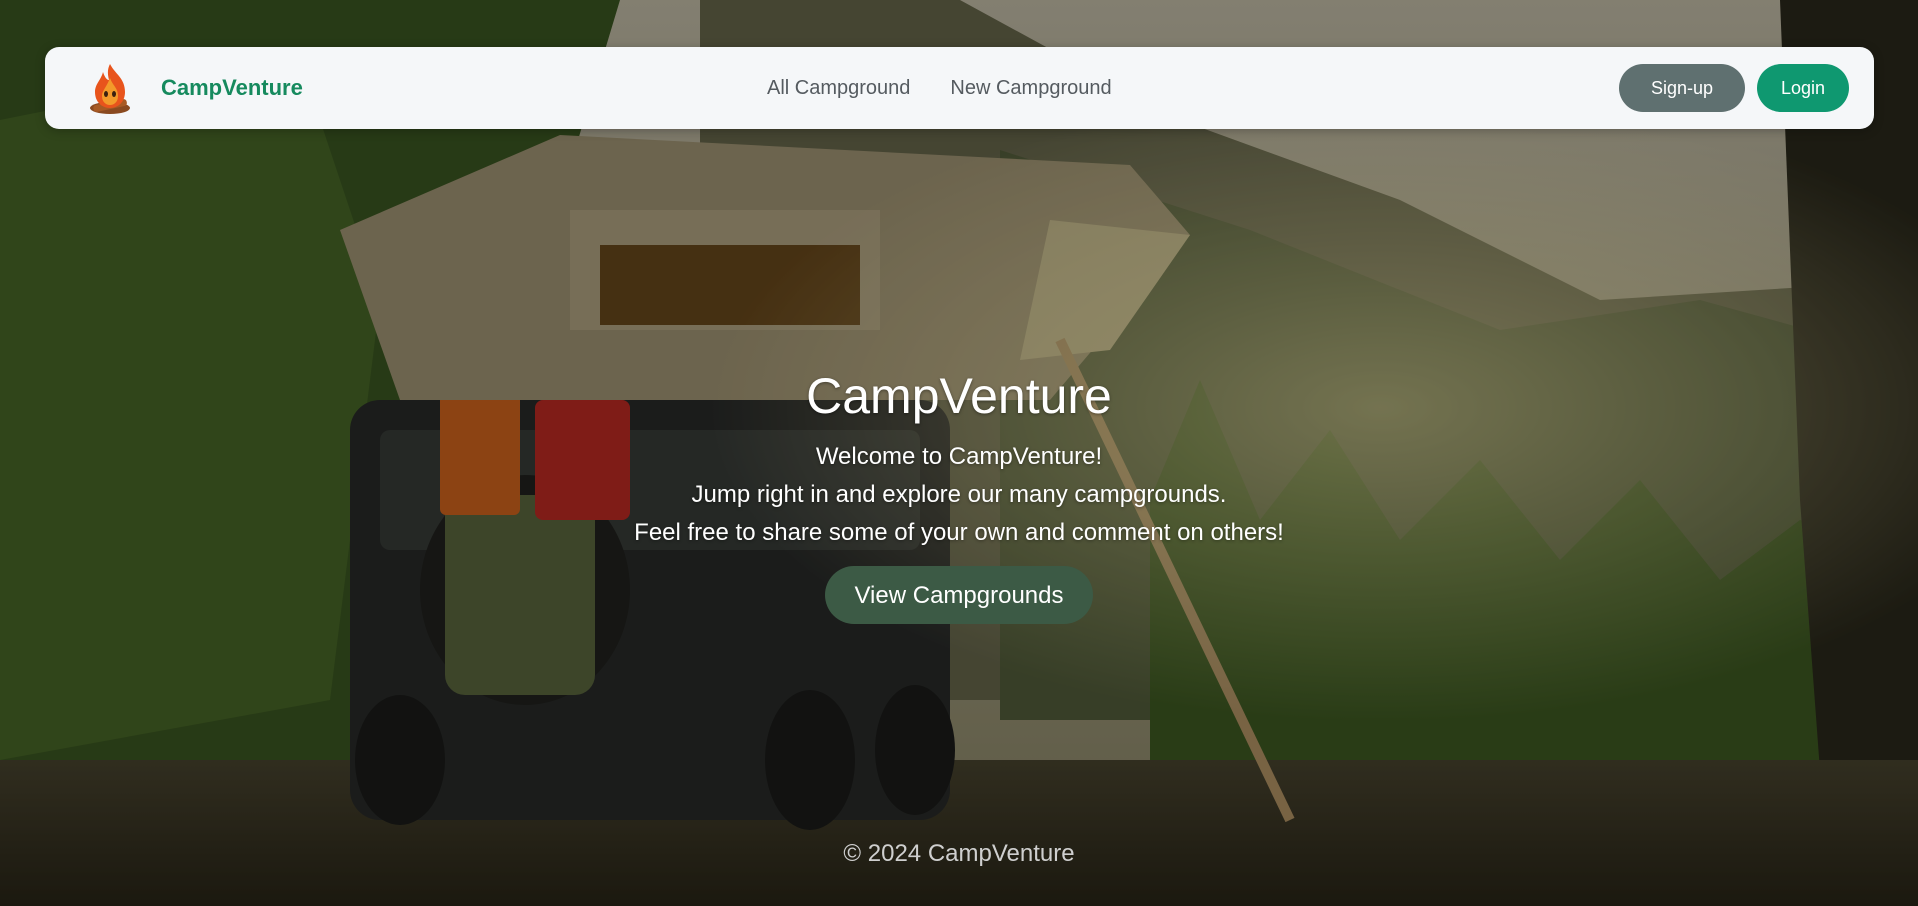 Image resolution: width=1918 pixels, height=906 pixels. Describe the element at coordinates (838, 88) in the screenshot. I see `nav-link-all-campground: All Campground` at that location.